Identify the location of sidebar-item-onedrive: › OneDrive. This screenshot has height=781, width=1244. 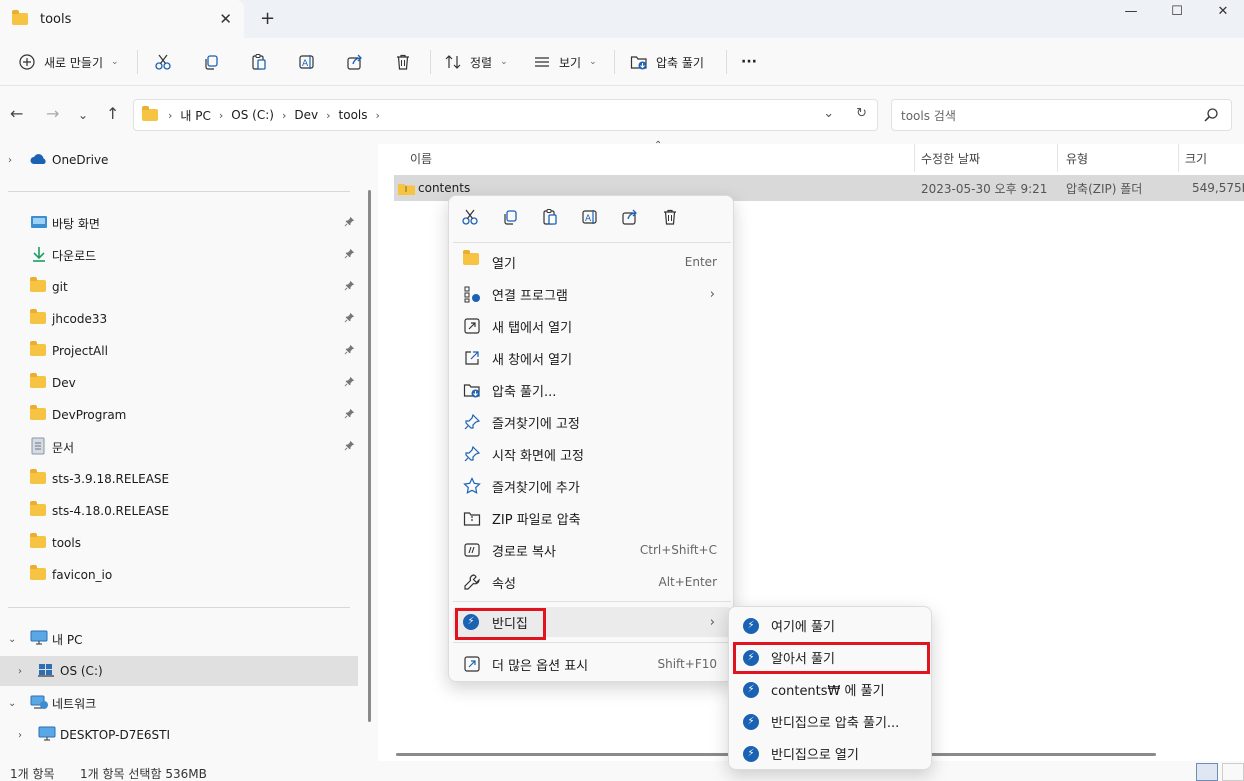
(179, 160).